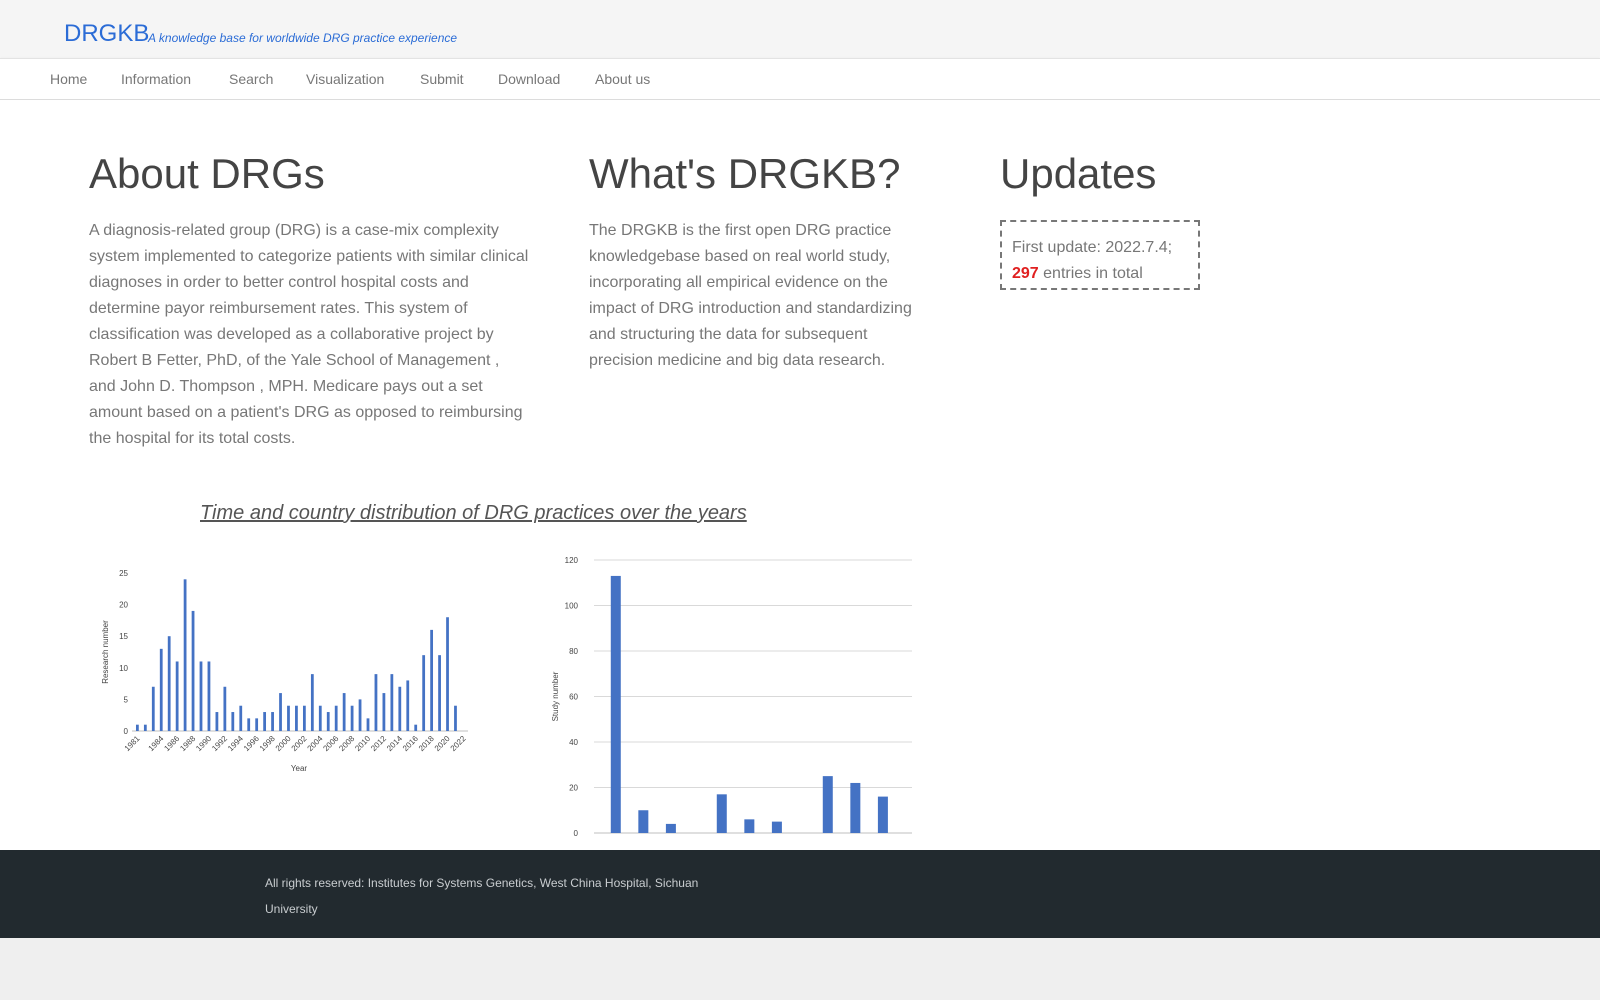 This screenshot has width=1600, height=1000. Describe the element at coordinates (1090, 273) in the screenshot. I see `entries-suffix: entries in total` at that location.